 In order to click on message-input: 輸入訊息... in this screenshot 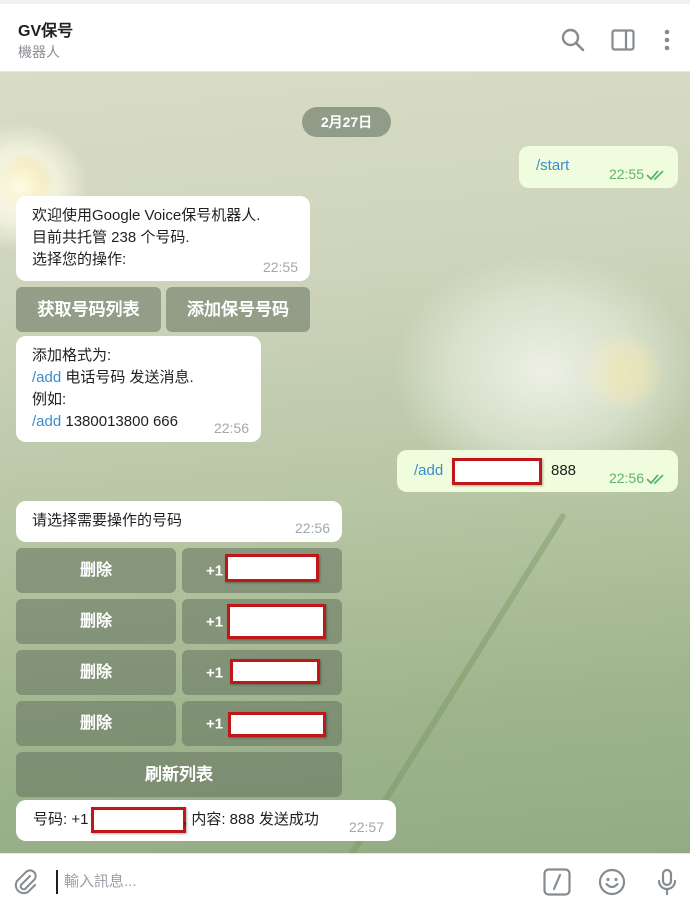, I will do `click(291, 882)`.